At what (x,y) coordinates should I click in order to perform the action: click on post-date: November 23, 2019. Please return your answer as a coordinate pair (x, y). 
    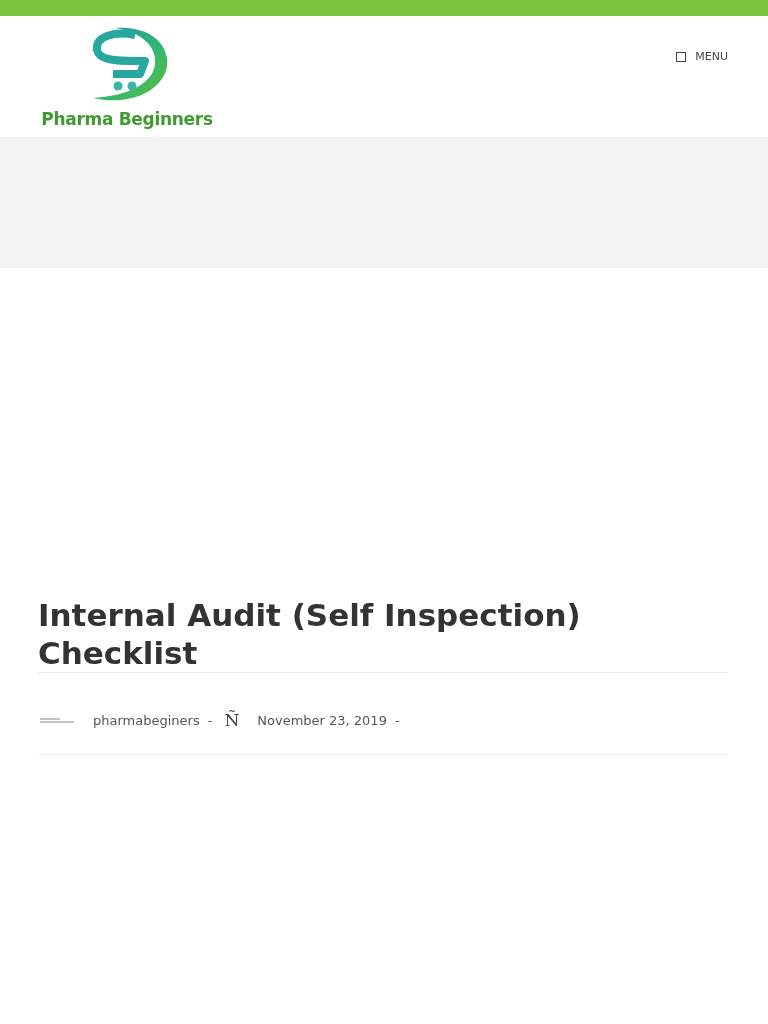
    Looking at the image, I should click on (322, 720).